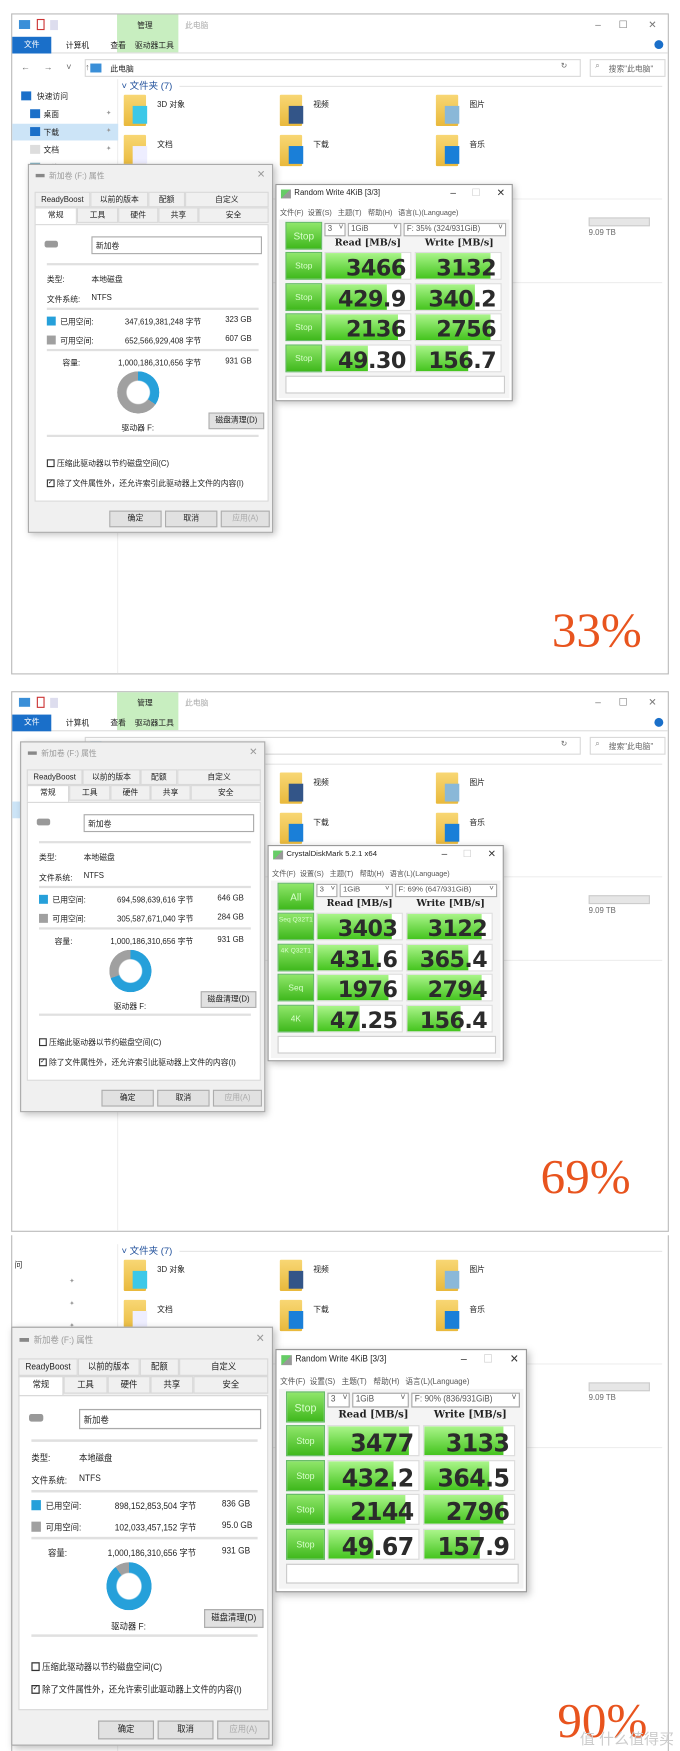  What do you see at coordinates (65, 150) in the screenshot?
I see `nav-item: 文档✦` at bounding box center [65, 150].